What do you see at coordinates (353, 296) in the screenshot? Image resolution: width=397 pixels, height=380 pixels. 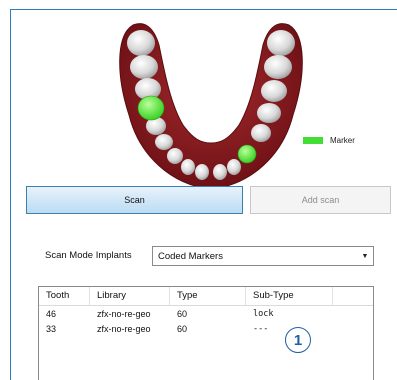 I see `column-header-empty` at bounding box center [353, 296].